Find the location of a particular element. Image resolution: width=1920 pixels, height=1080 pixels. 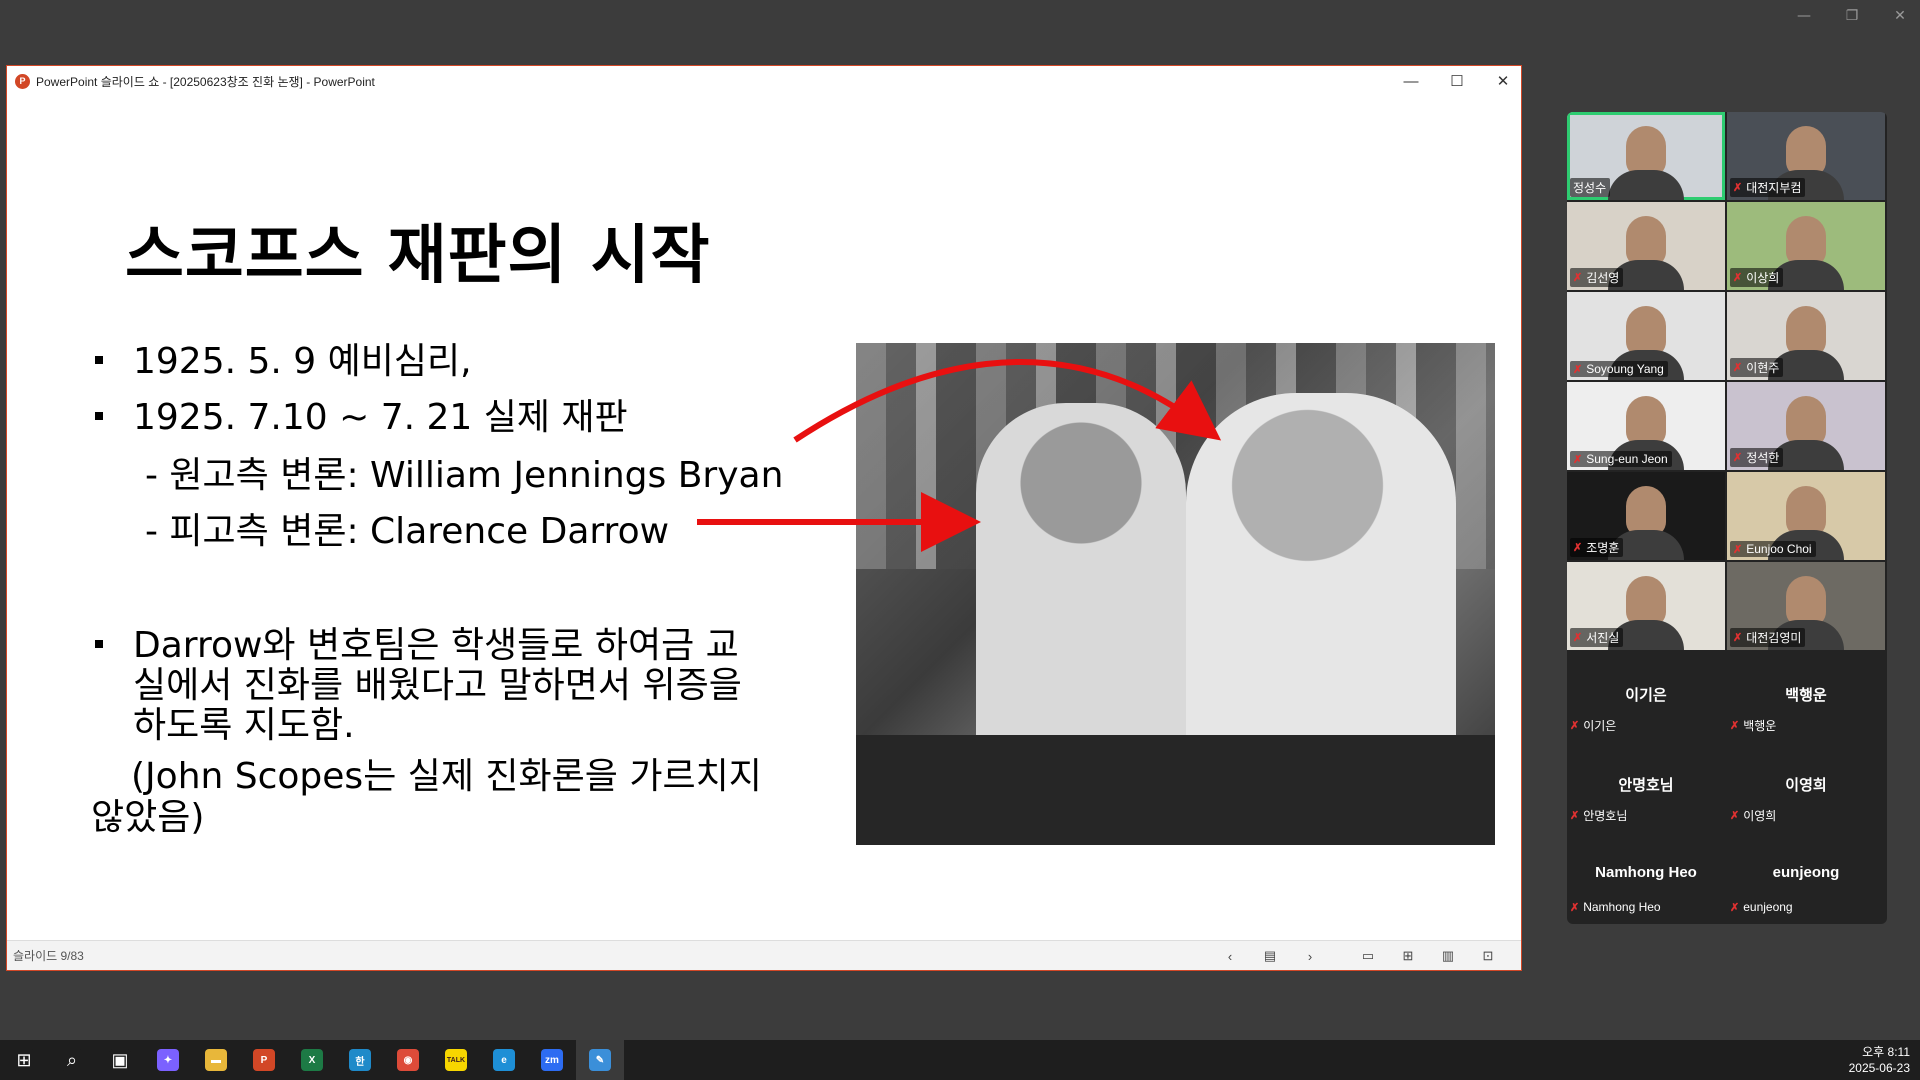

chevron-right-icon: › is located at coordinates (1310, 956).